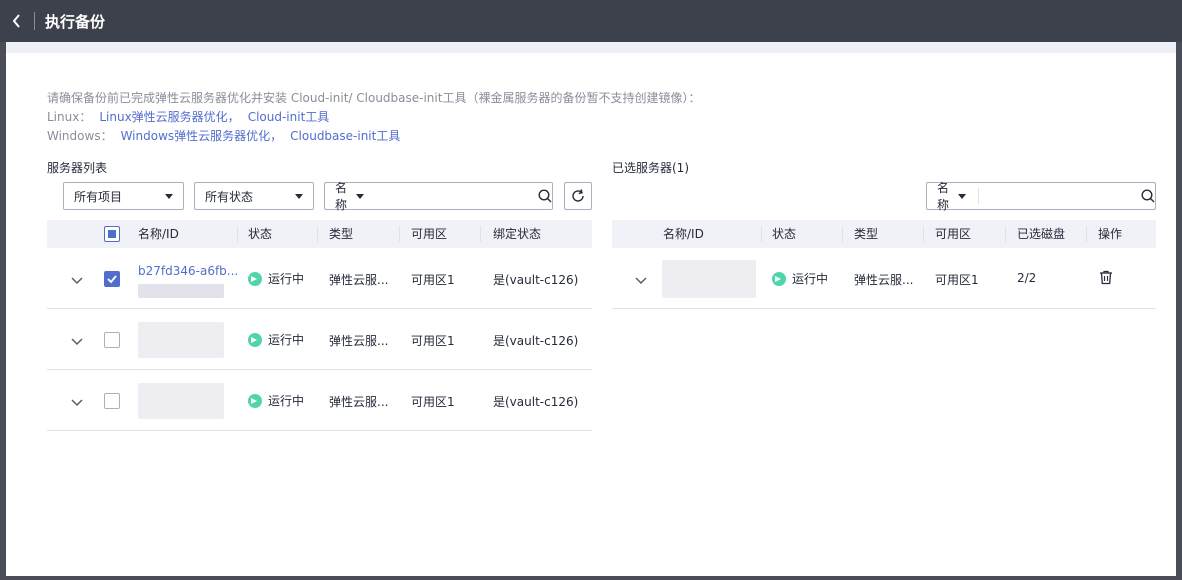  Describe the element at coordinates (112, 234) in the screenshot. I see `select-all-checkbox` at that location.